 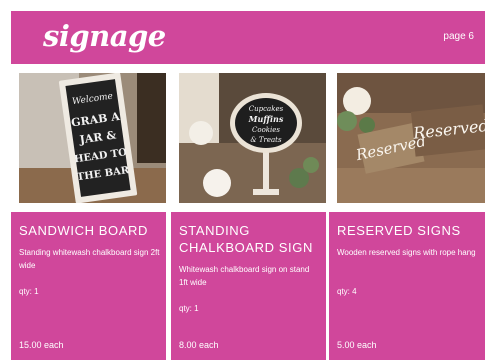 What do you see at coordinates (406, 252) in the screenshot?
I see `product-description: Wooden reserved signs with rope hang` at bounding box center [406, 252].